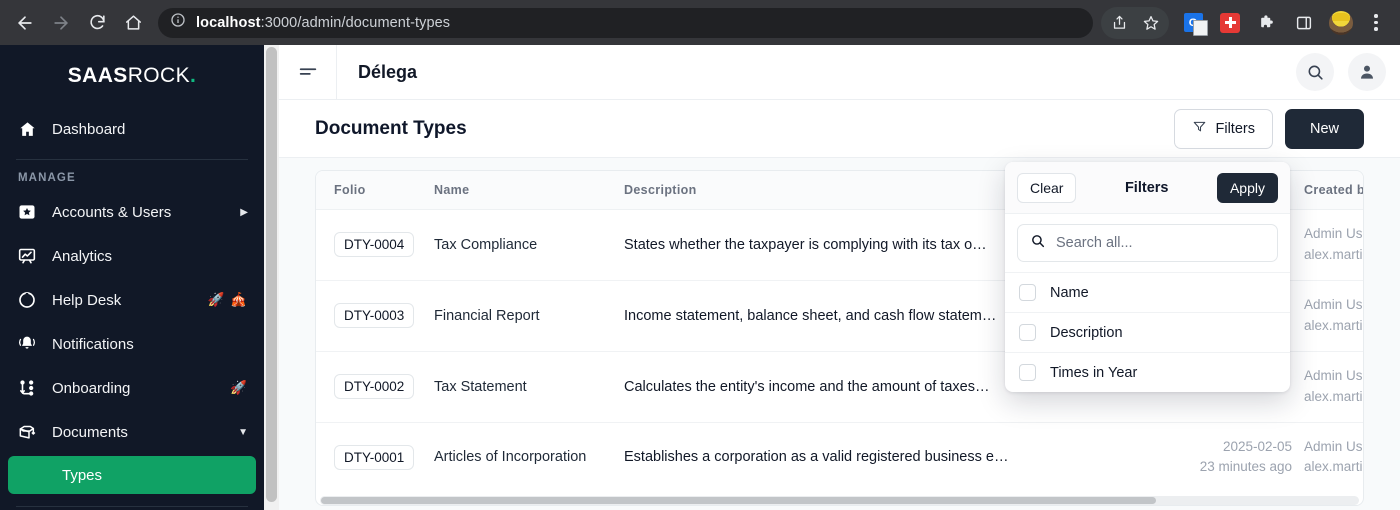 Image resolution: width=1400 pixels, height=510 pixels. What do you see at coordinates (133, 23) in the screenshot?
I see `home-button` at bounding box center [133, 23].